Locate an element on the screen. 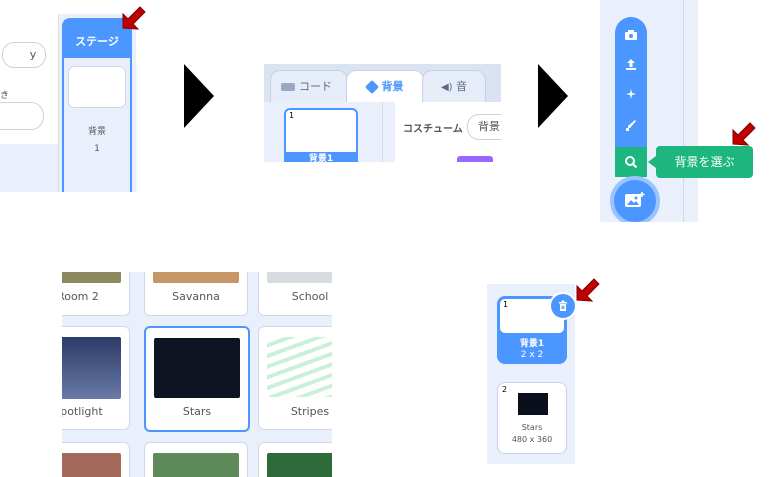 This screenshot has height=477, width=774. divider-band is located at coordinates (29, 168).